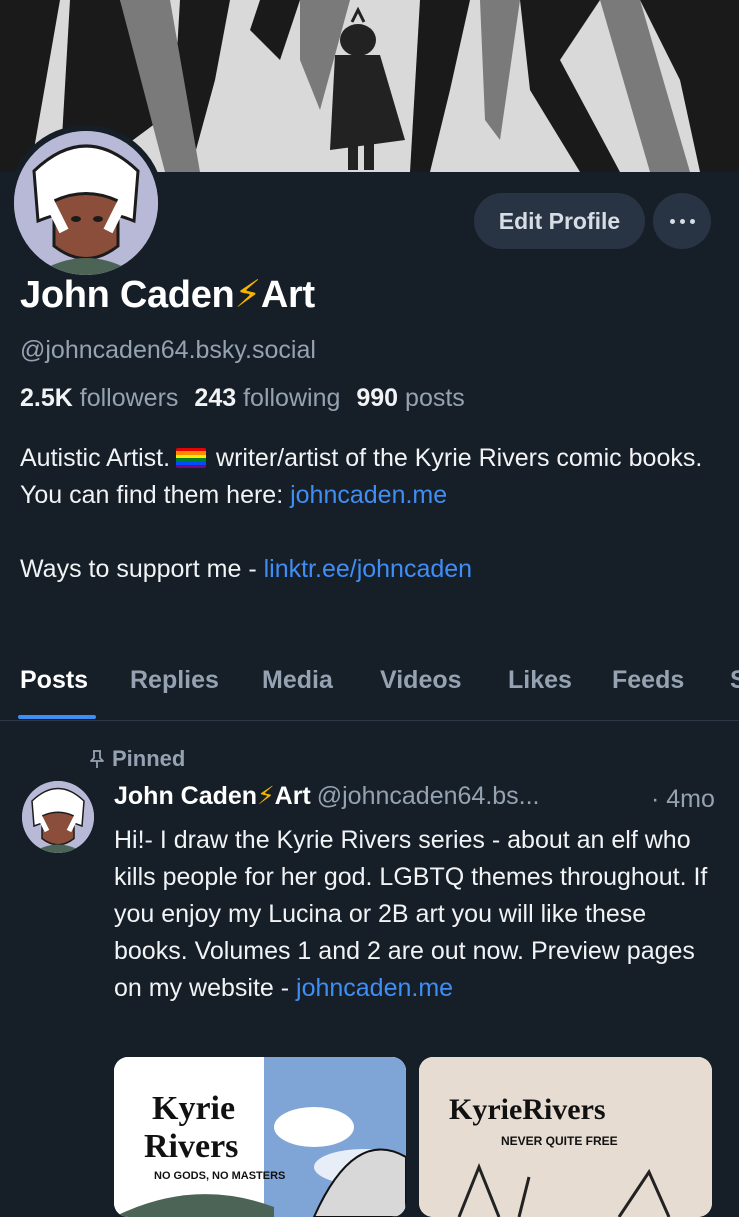  Describe the element at coordinates (540, 680) in the screenshot. I see `tab-likes: Likes` at that location.